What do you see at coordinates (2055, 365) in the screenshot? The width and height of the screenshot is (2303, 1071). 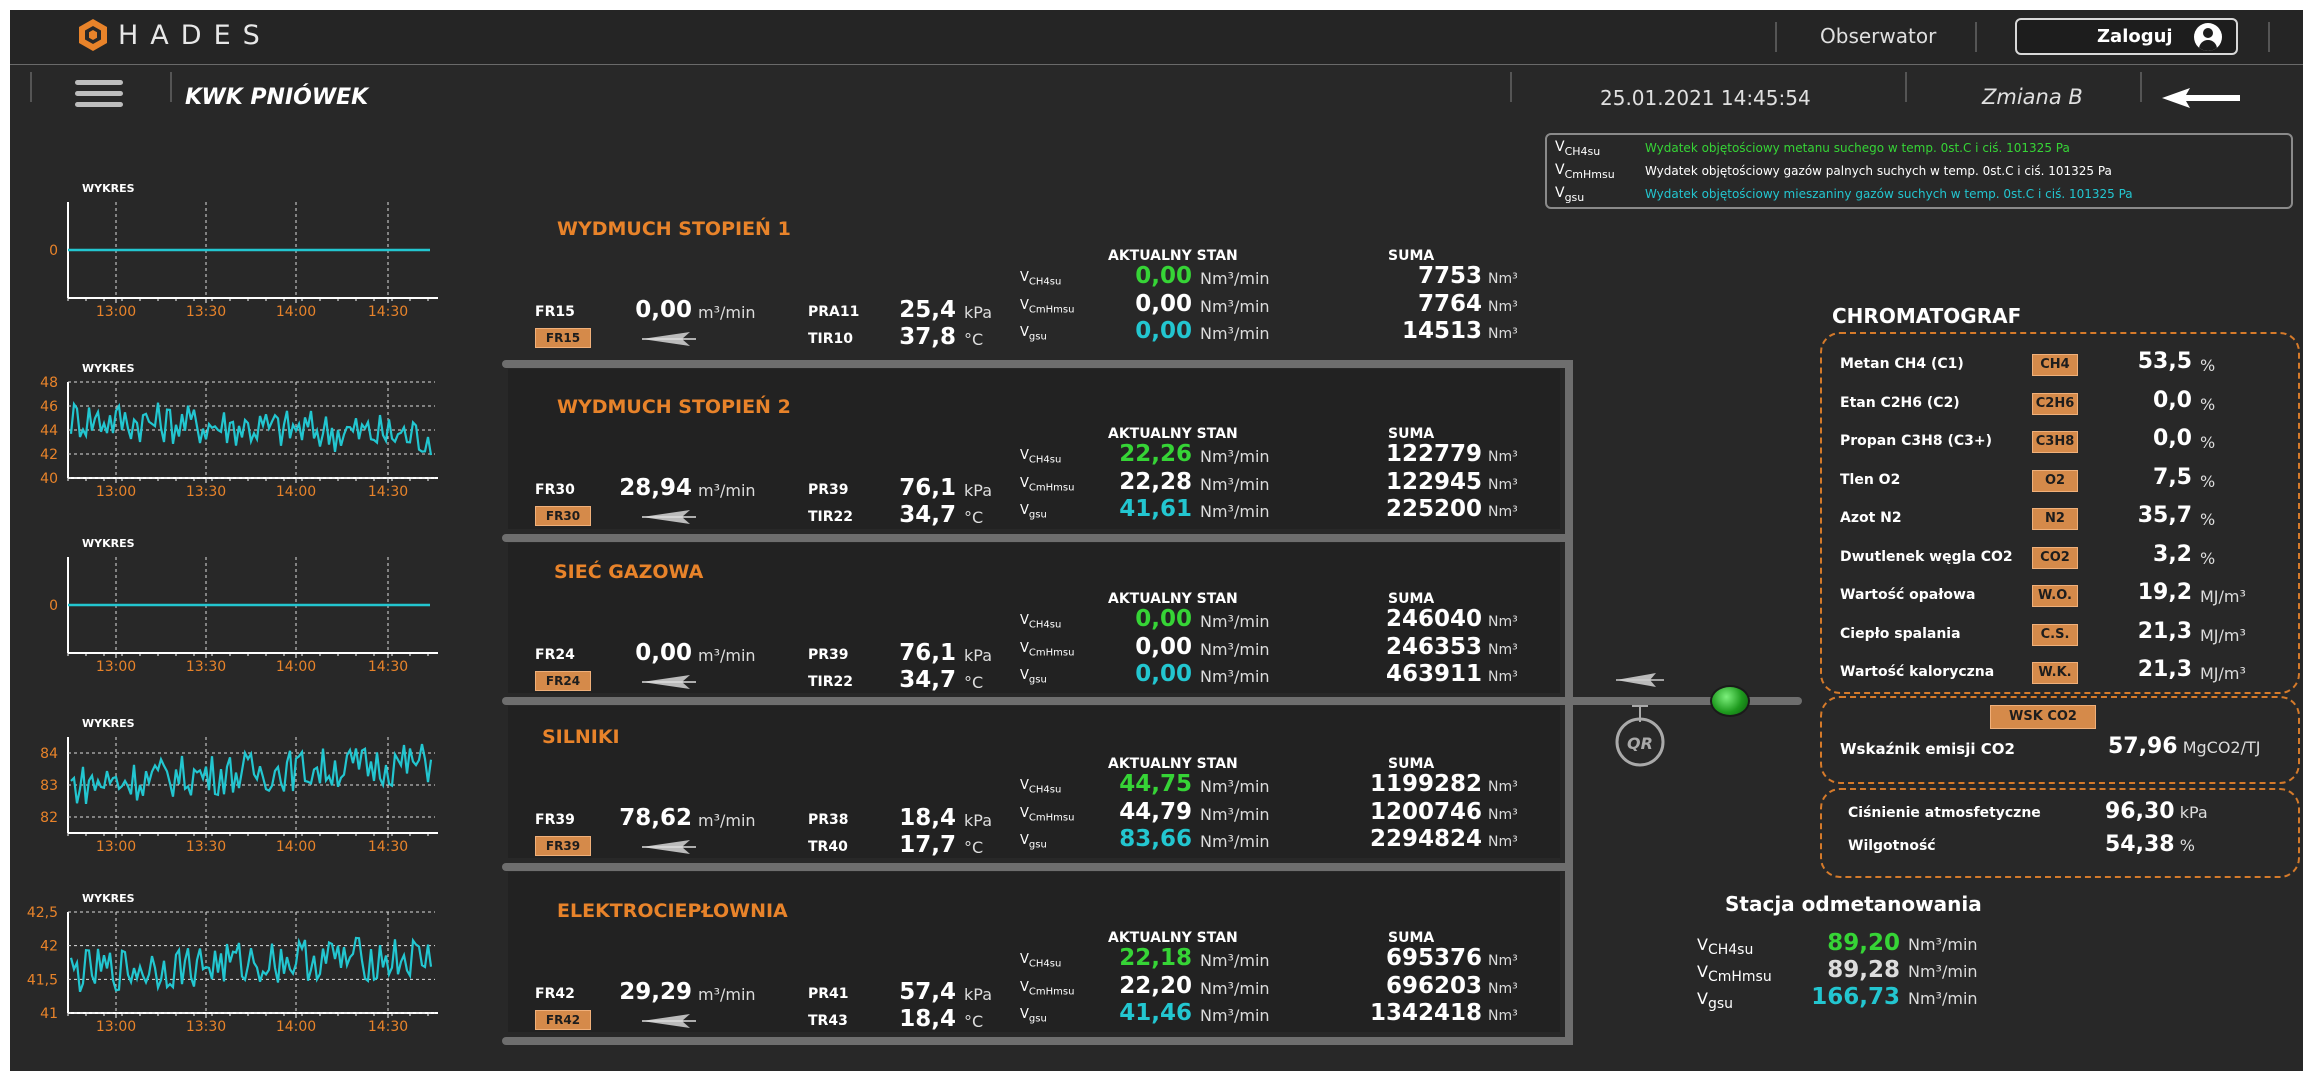 I see `chrom-row-tag: CH4` at bounding box center [2055, 365].